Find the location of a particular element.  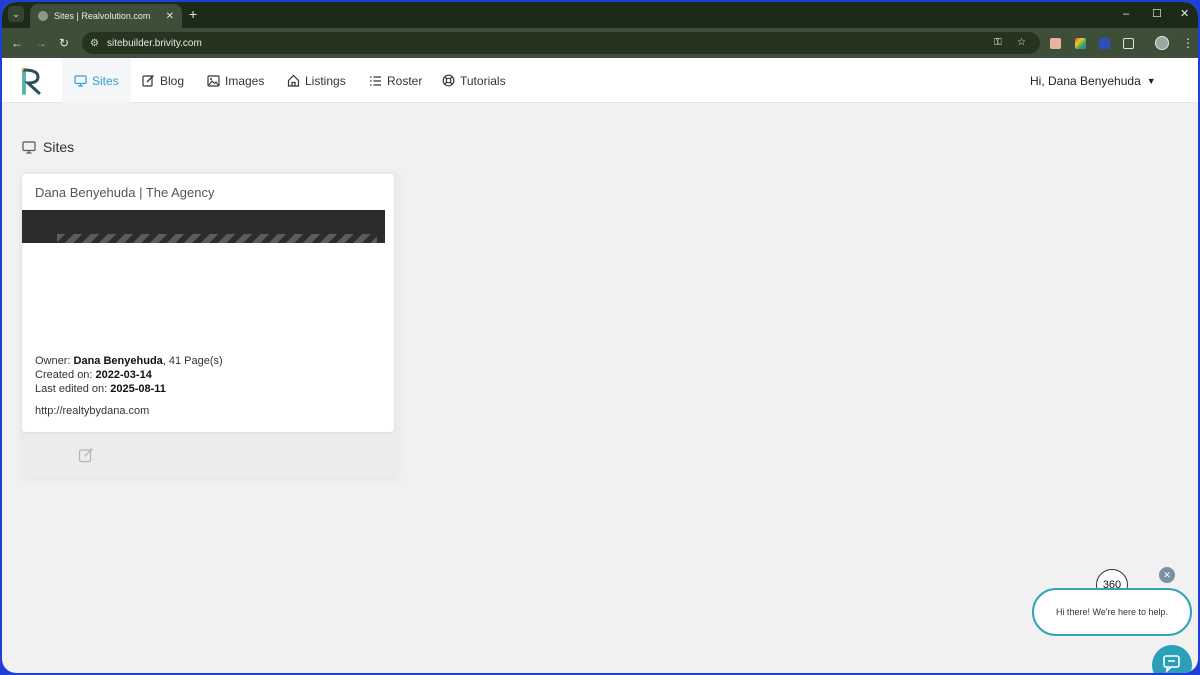

page-count: , 41 Page(s) is located at coordinates (192, 361).